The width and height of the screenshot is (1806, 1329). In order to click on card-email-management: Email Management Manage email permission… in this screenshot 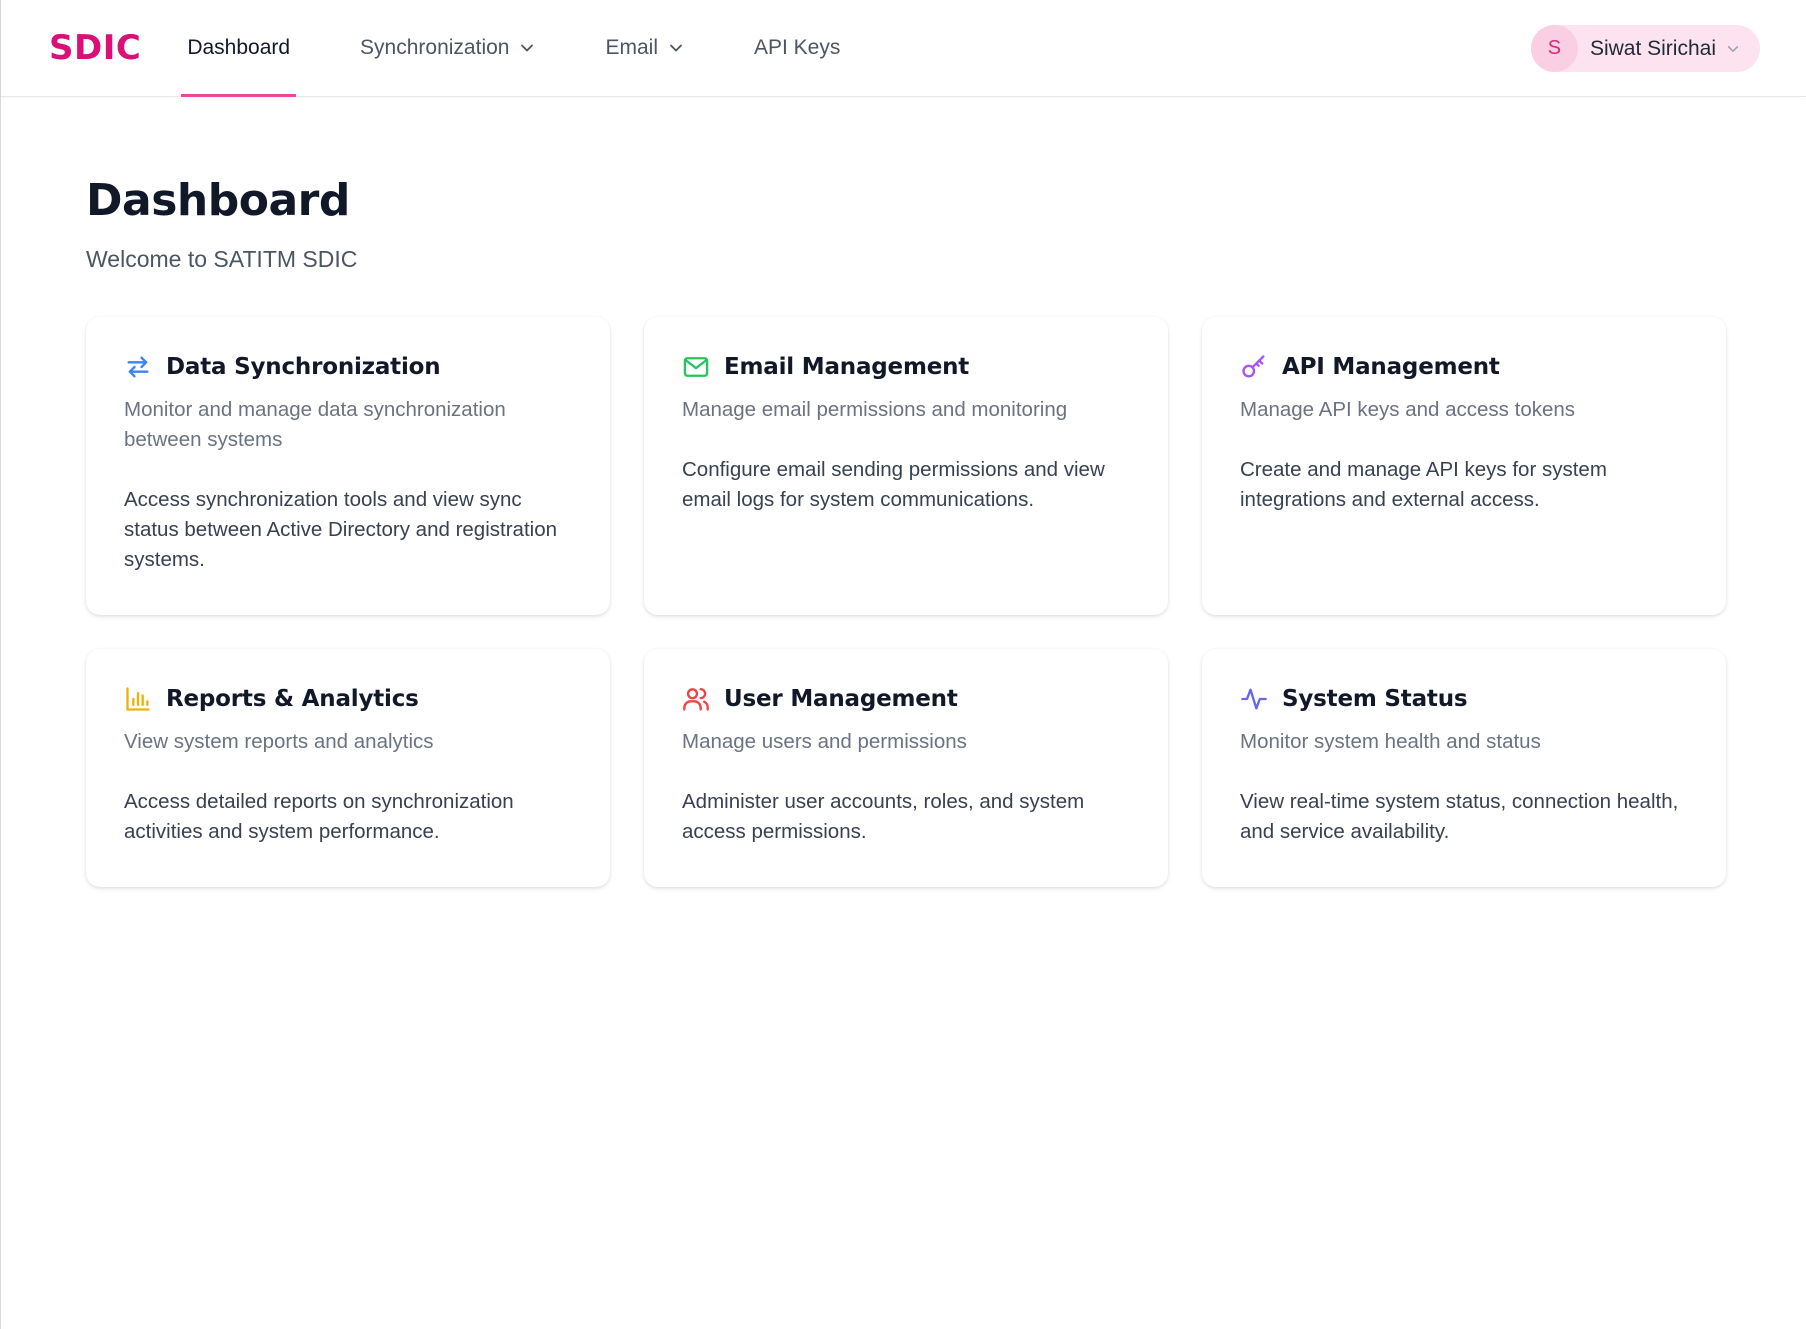, I will do `click(906, 466)`.